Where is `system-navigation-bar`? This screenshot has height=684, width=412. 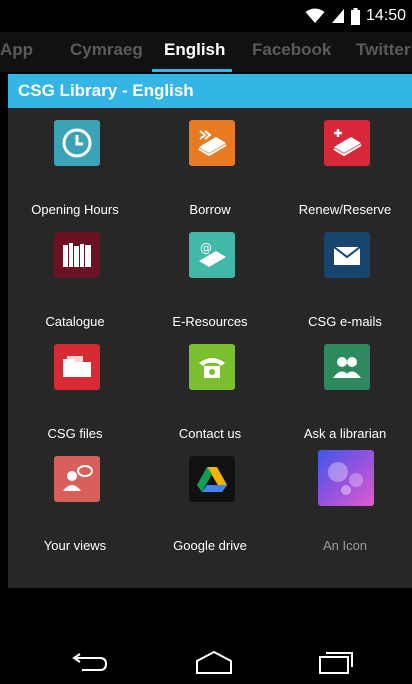
system-navigation-bar is located at coordinates (206, 660).